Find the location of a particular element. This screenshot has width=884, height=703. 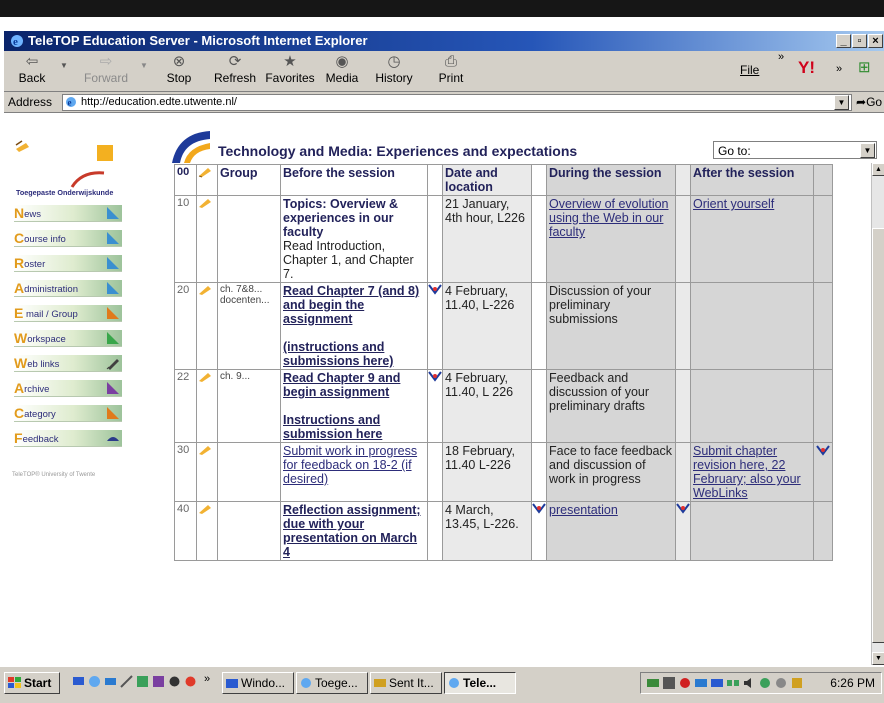

network-icon is located at coordinates (142, 681).